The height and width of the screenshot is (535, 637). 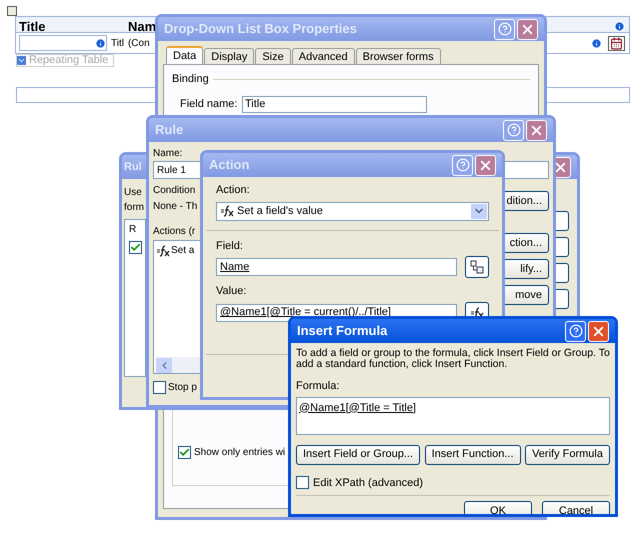 I want to click on tab: Data, so click(x=185, y=55).